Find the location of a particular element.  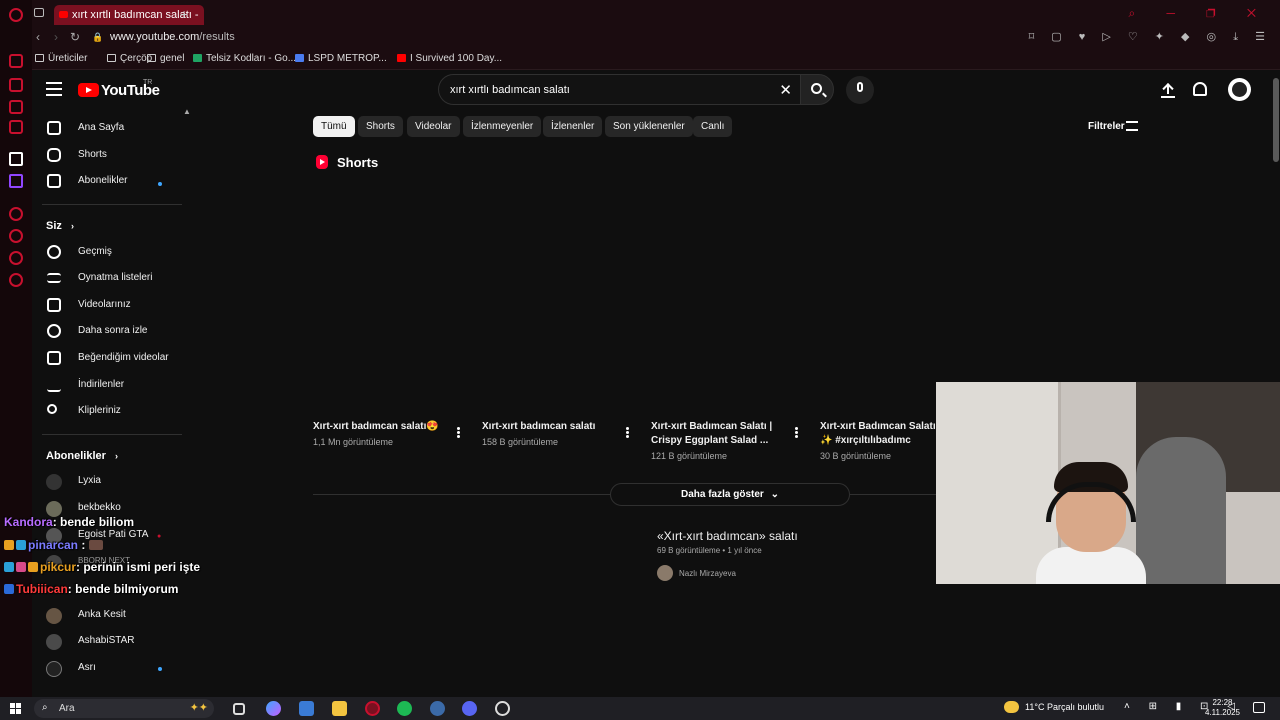

channel-item: Lyxia is located at coordinates (111, 482).